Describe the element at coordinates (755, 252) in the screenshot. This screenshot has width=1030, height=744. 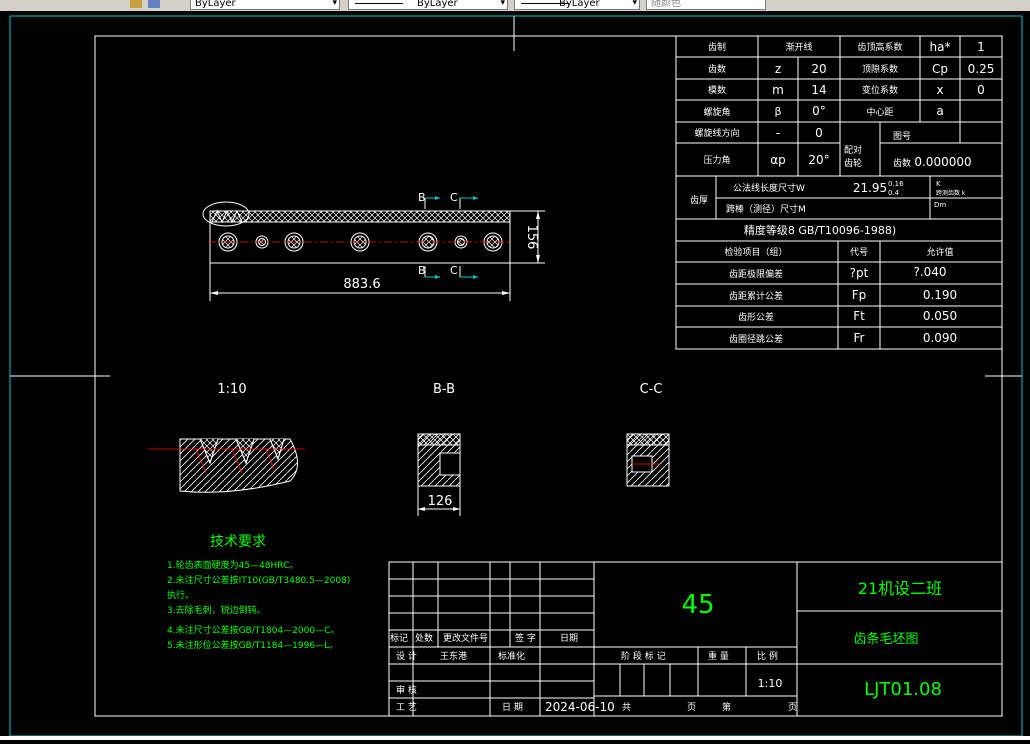
I see `inspection-header: 检验项目（组）` at that location.